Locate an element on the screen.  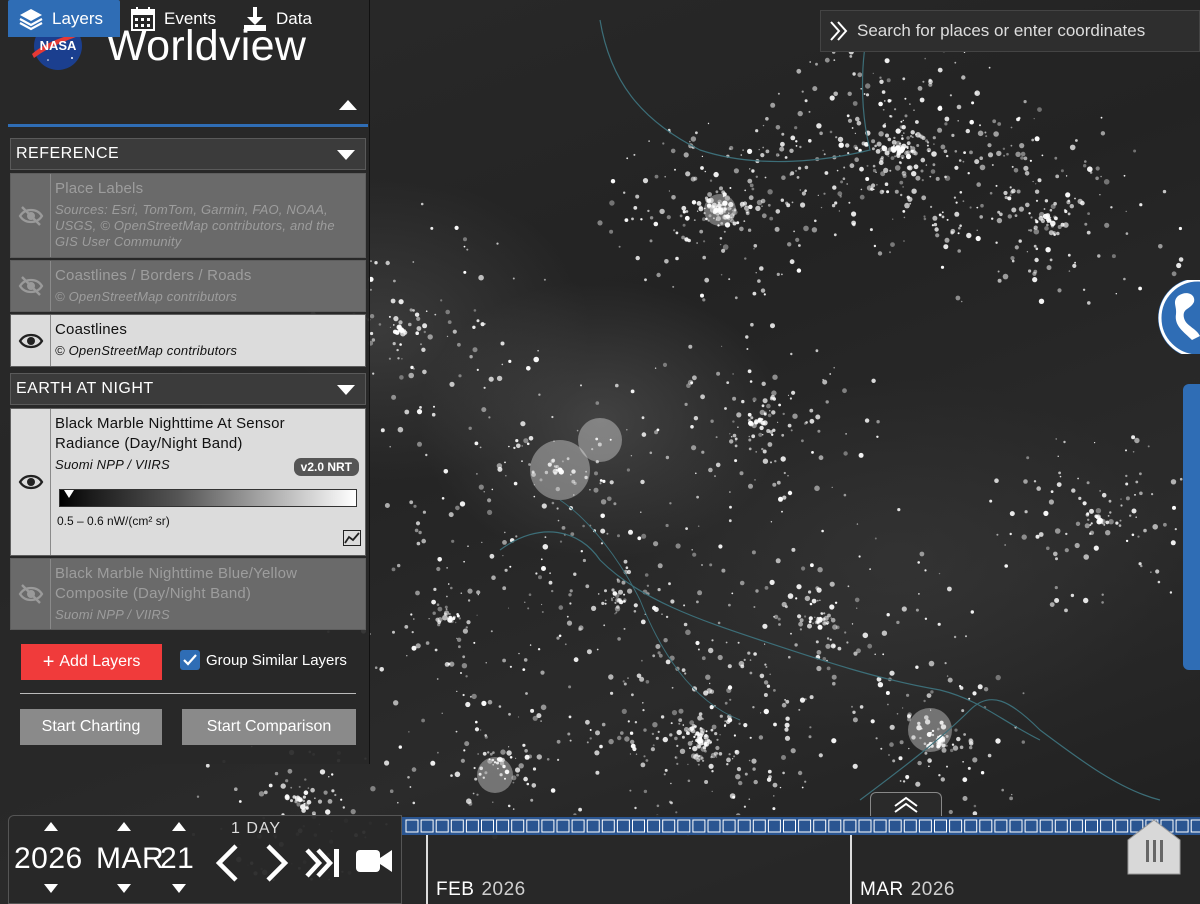
timeline-date-handle is located at coordinates (1154, 847).